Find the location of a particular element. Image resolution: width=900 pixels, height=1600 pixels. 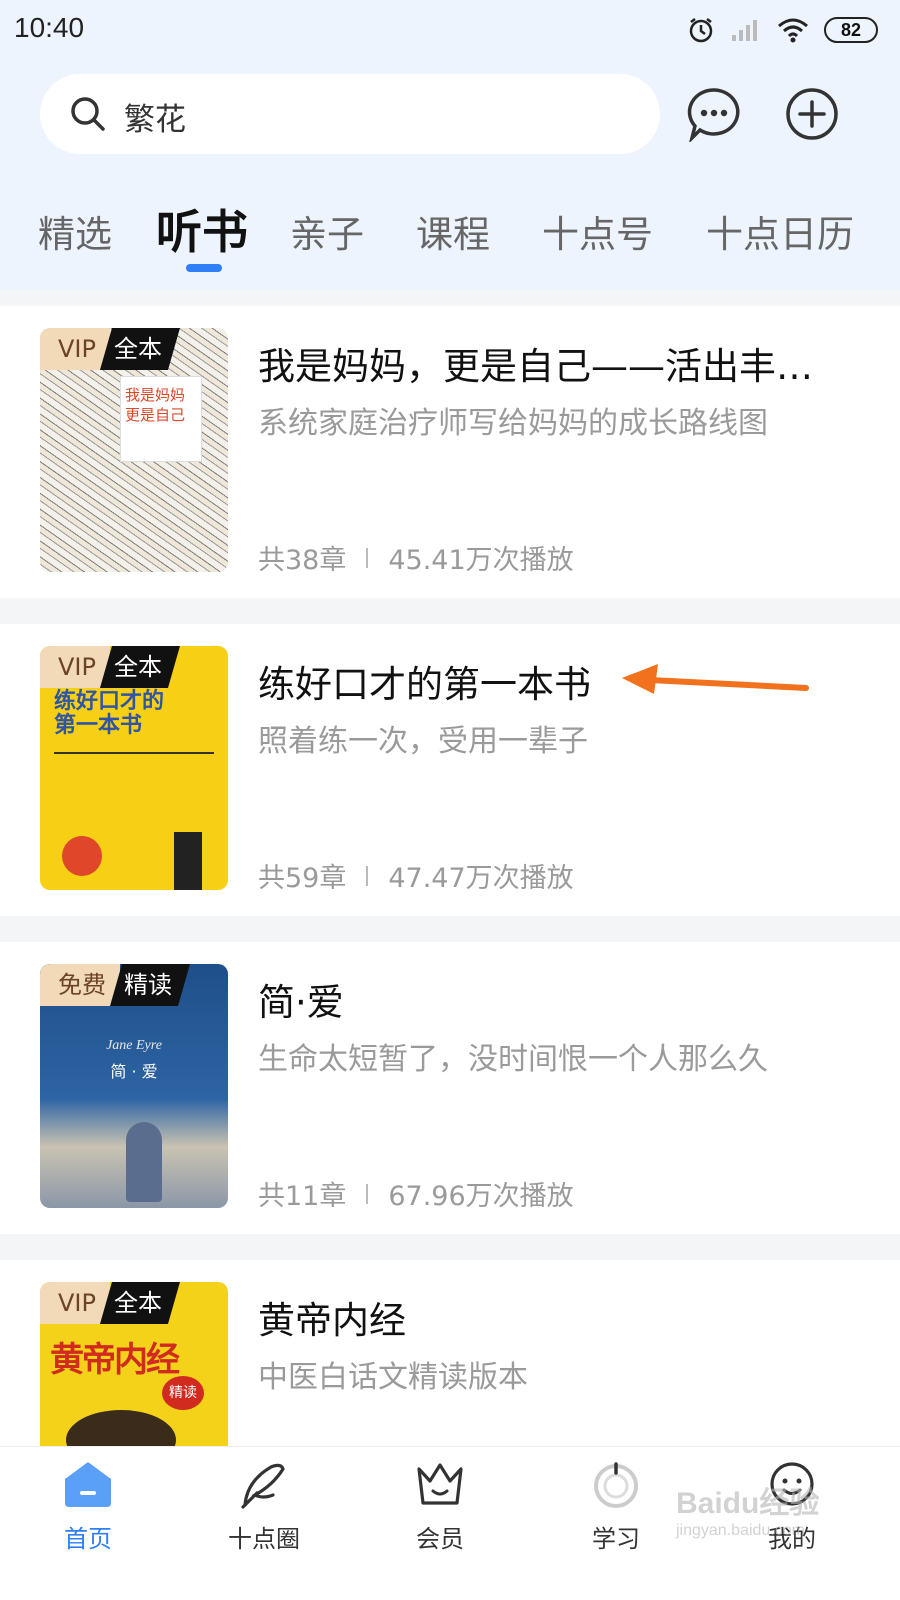

search-text: 繁花 is located at coordinates (155, 120).